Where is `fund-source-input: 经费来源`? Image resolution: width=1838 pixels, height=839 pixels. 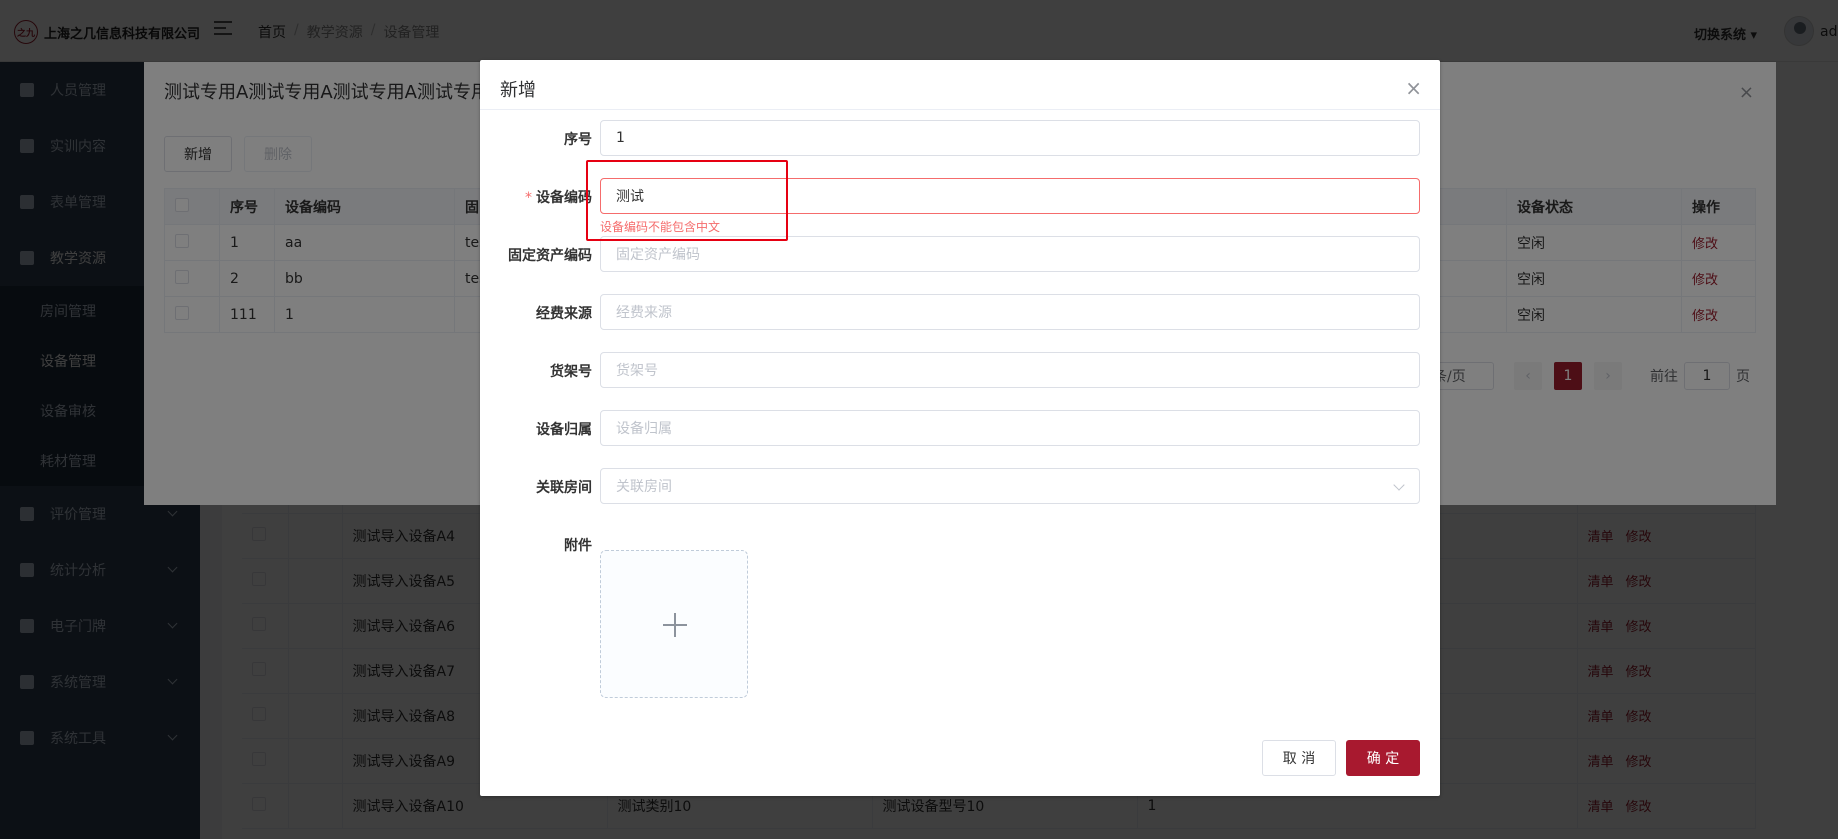
fund-source-input: 经费来源 is located at coordinates (1010, 312).